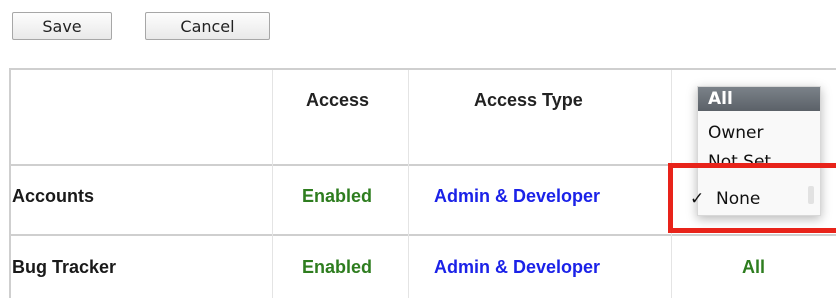 This screenshot has width=836, height=298. Describe the element at coordinates (517, 196) in the screenshot. I see `access-type-accounts: Admin & Developer` at that location.